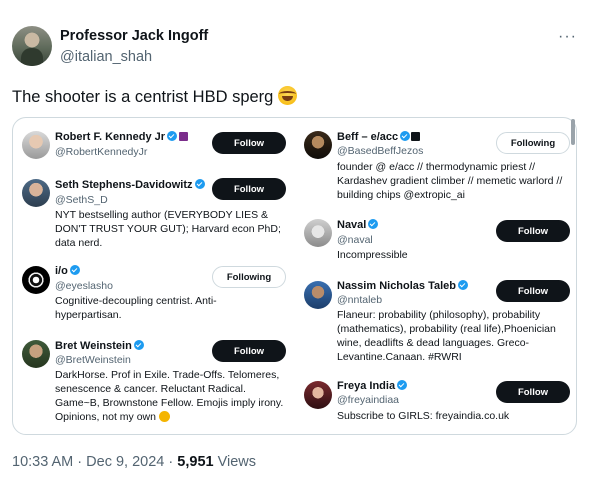  I want to click on card-name: Bret Weinstein, so click(99, 346).